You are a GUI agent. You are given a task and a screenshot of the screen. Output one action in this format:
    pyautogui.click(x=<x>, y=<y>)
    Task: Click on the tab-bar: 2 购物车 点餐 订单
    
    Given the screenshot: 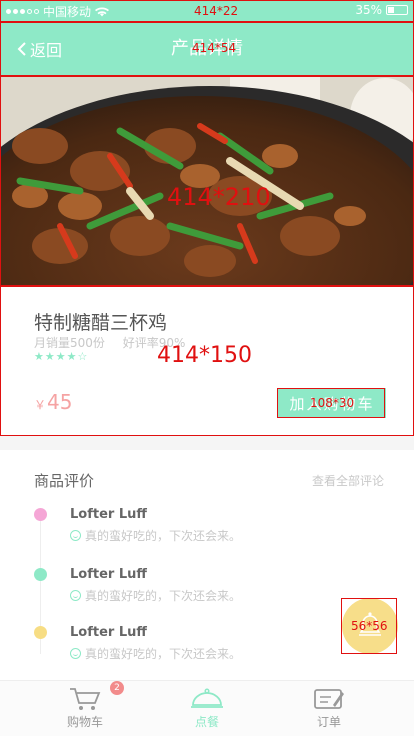 What is the action you would take?
    pyautogui.click(x=207, y=708)
    